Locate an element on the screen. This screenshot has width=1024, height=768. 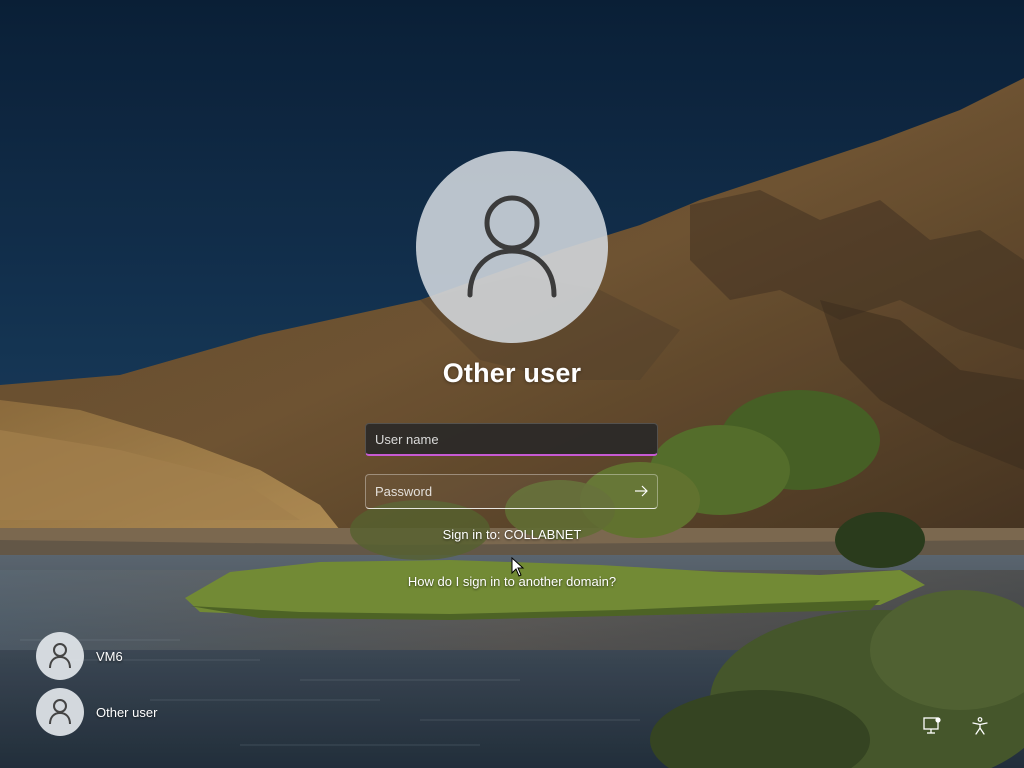
accessibility-icon is located at coordinates (980, 726).